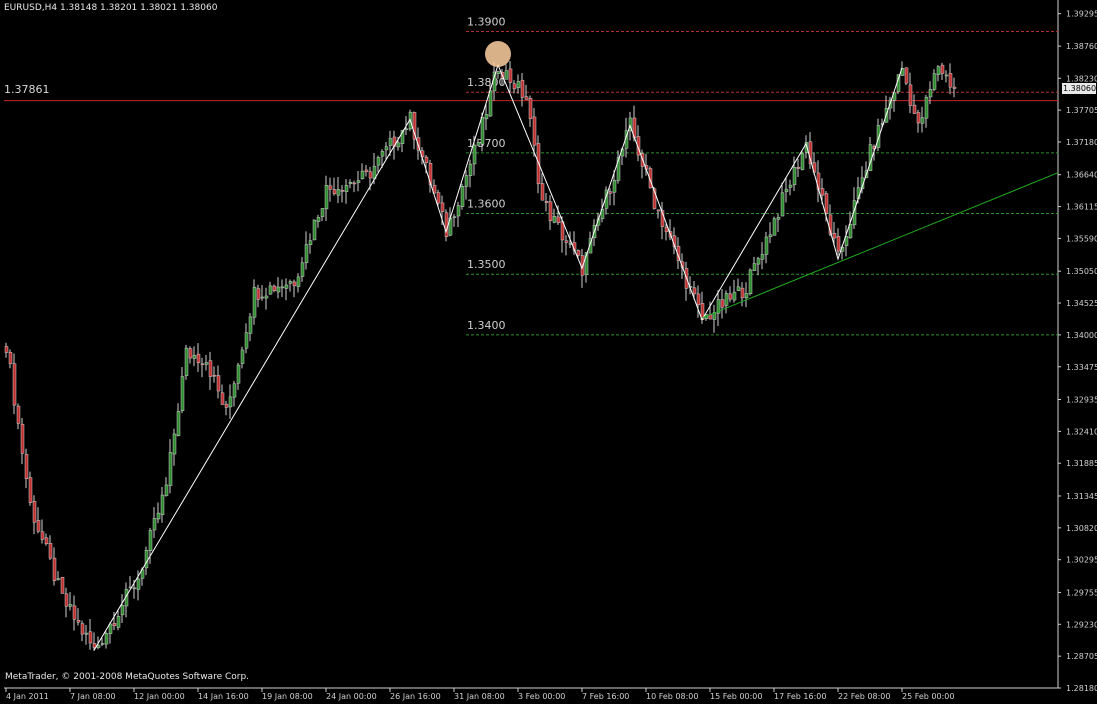 This screenshot has height=704, width=1097. Describe the element at coordinates (1081, 400) in the screenshot. I see `price-tick-label: 1.32935` at that location.